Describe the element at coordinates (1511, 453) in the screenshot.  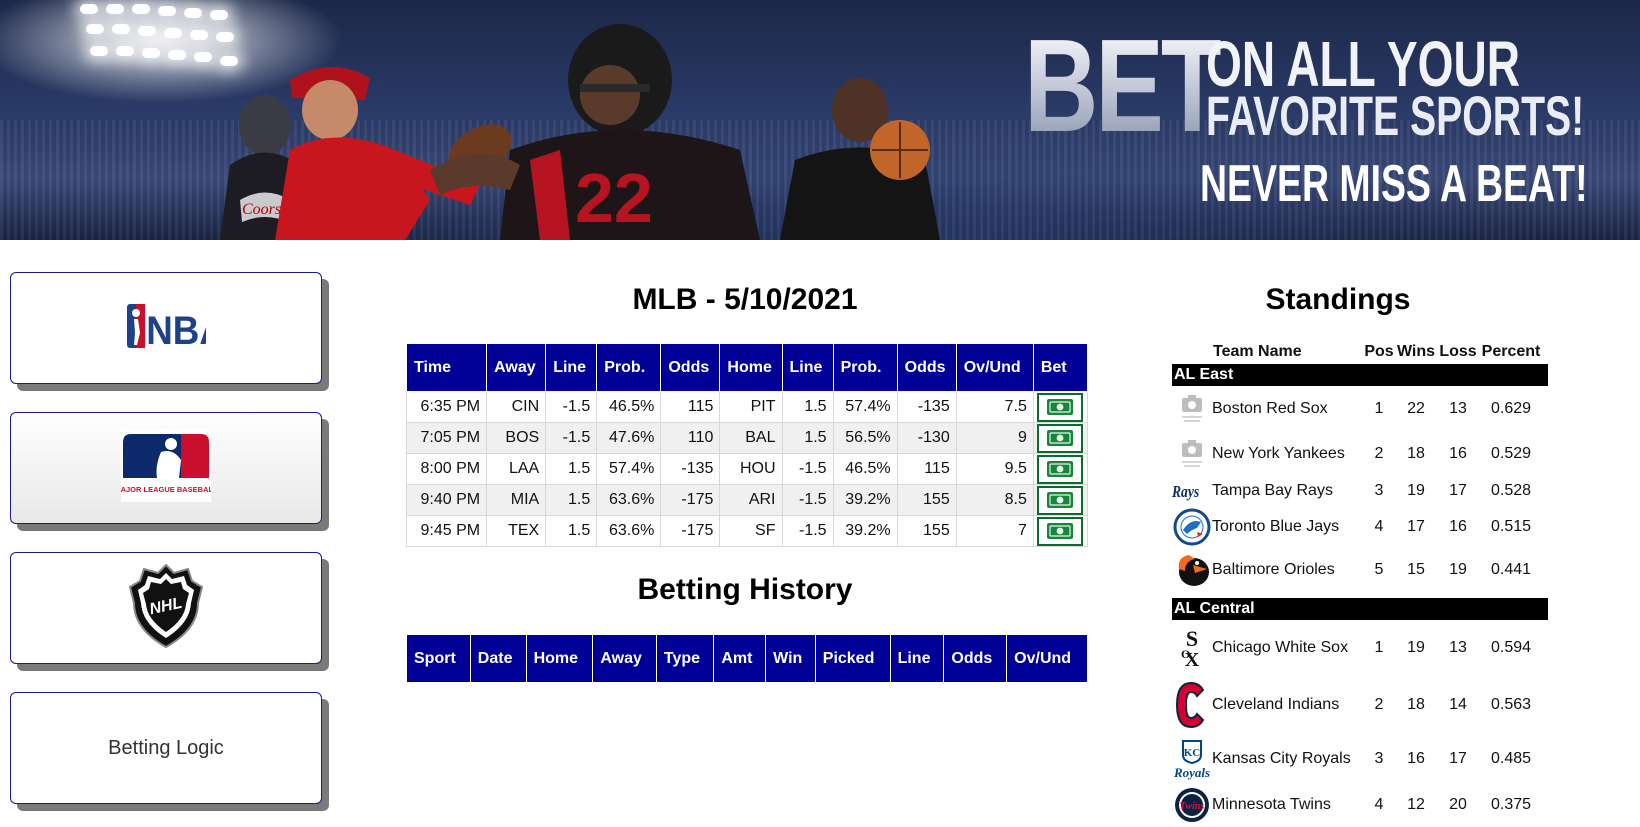
I see `team-percent: 0.529` at that location.